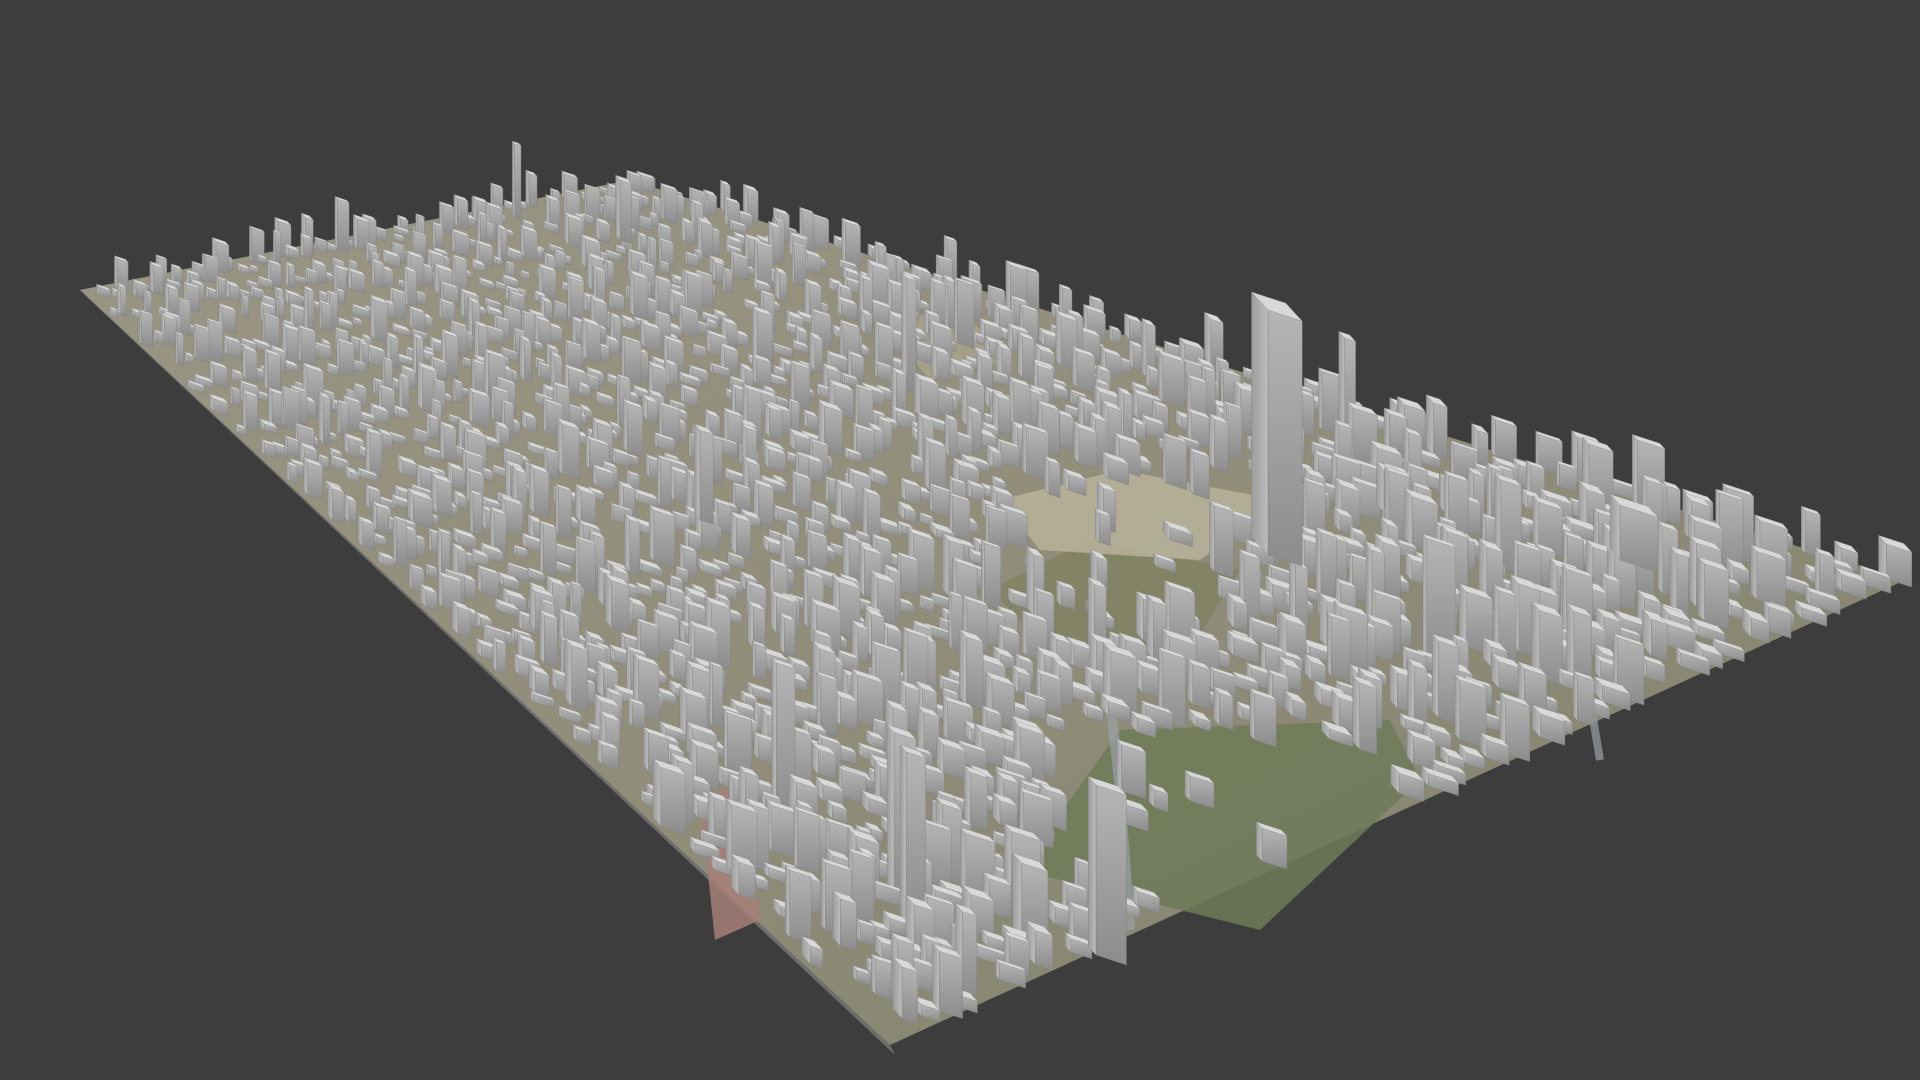 This screenshot has height=1080, width=1920. Describe the element at coordinates (703, 474) in the screenshot. I see `tall-tower-back` at that location.